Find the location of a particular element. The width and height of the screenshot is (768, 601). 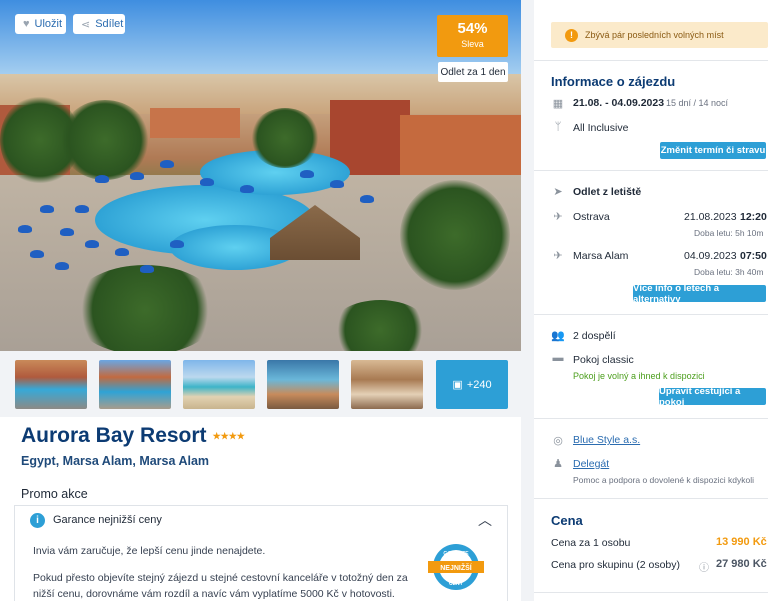

share-button: ⋖ Sdílet is located at coordinates (99, 24).